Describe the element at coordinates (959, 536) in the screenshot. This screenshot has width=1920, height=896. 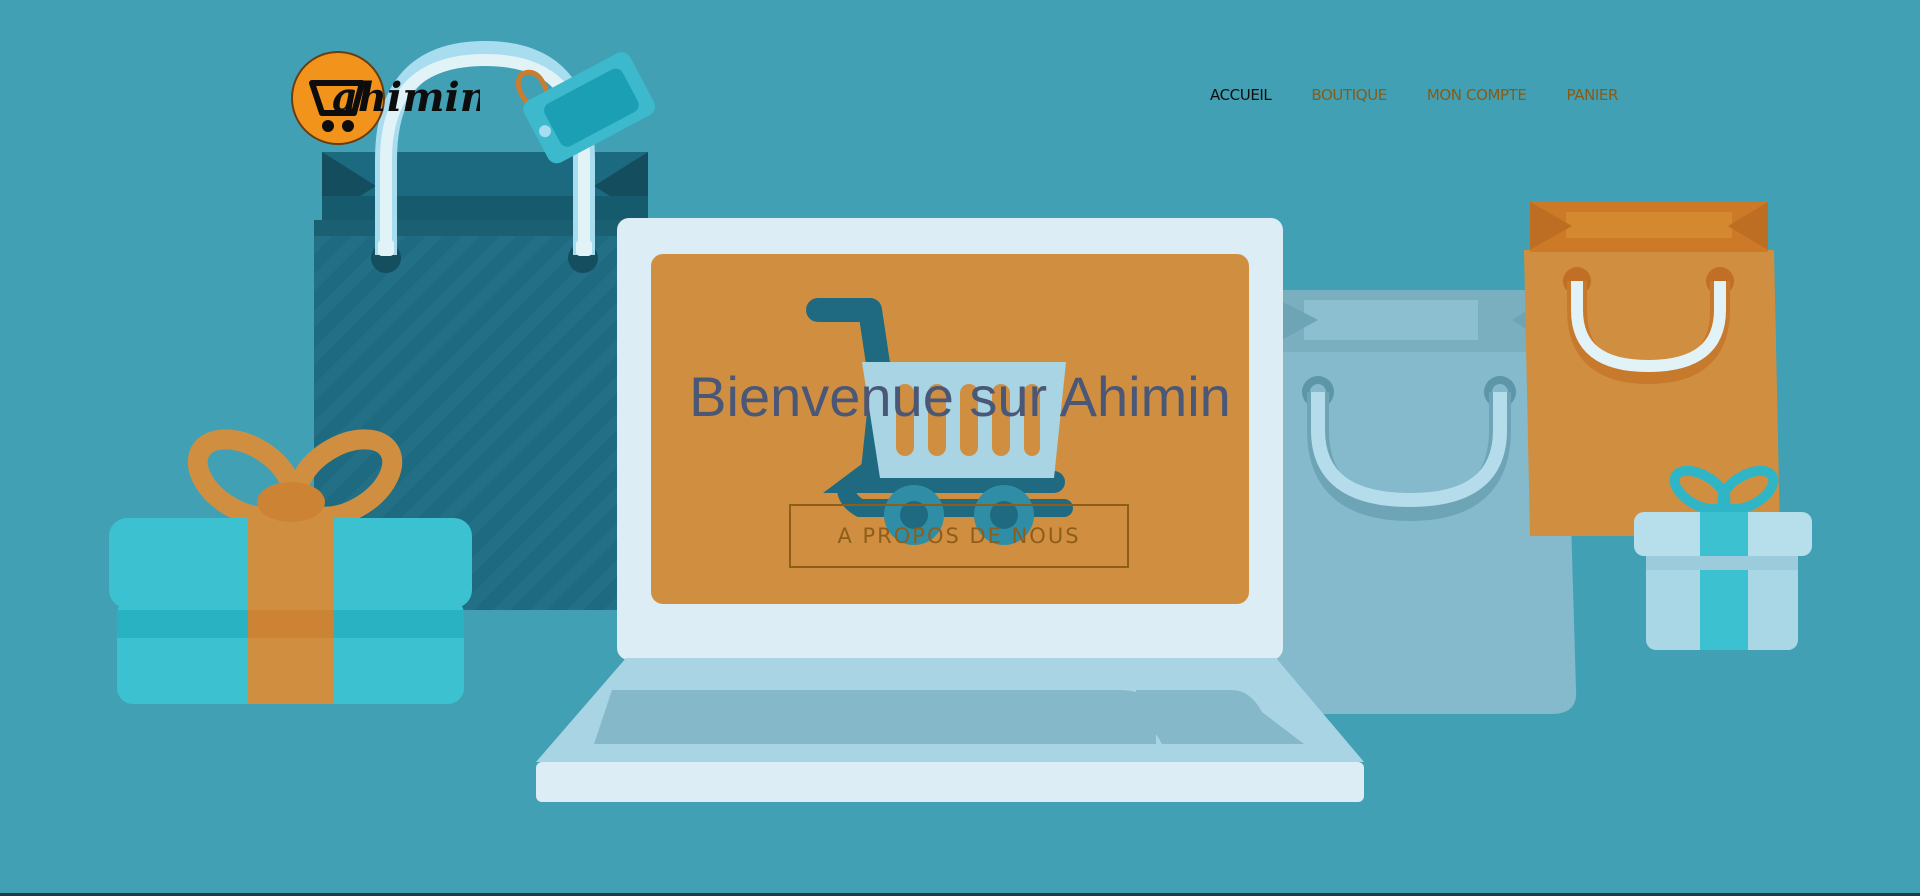
I see `about-us-button: A PROPOS DE NOUS` at that location.